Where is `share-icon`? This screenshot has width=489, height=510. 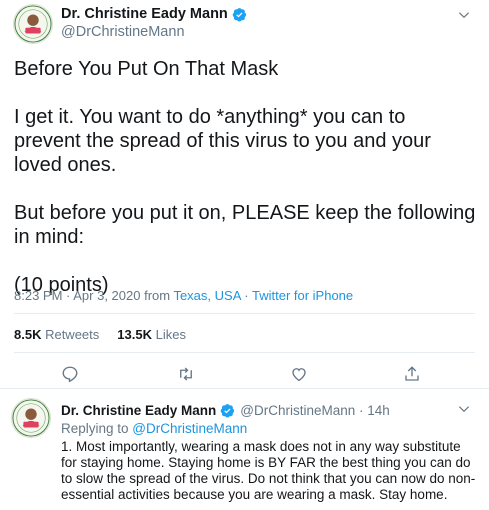 share-icon is located at coordinates (412, 373).